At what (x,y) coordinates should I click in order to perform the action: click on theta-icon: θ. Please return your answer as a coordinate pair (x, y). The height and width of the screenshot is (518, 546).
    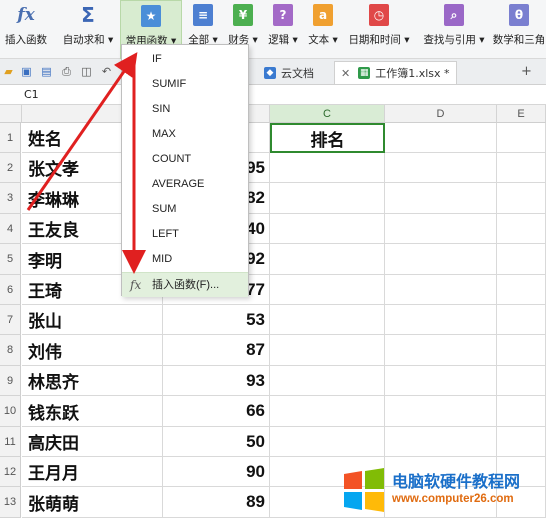
    Looking at the image, I should click on (519, 15).